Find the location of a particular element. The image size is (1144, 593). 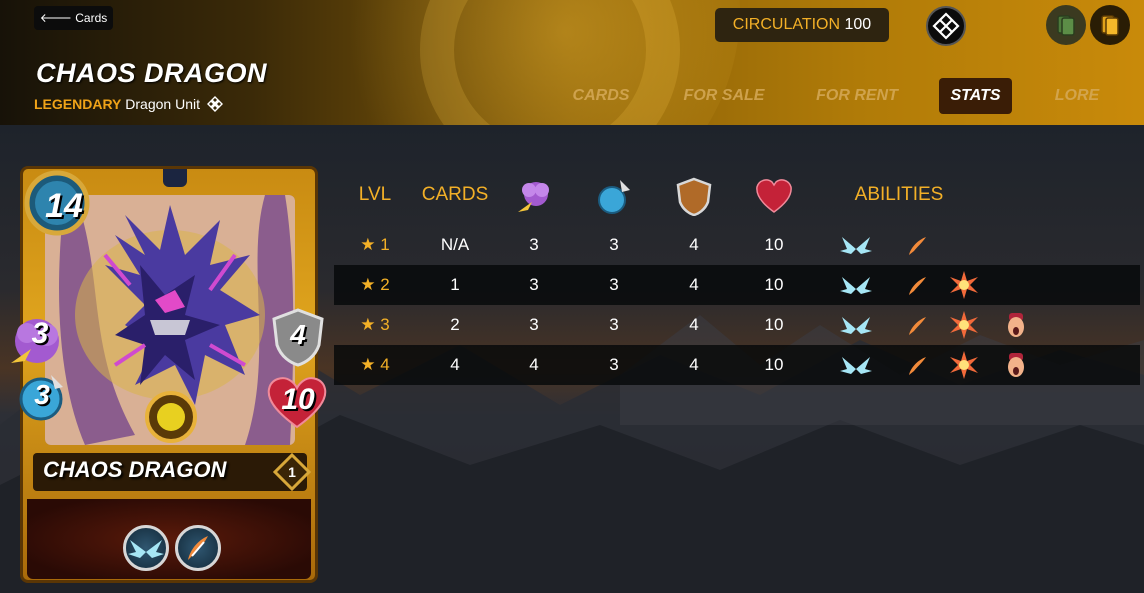

mana-cost-value: 14 is located at coordinates (64, 206).